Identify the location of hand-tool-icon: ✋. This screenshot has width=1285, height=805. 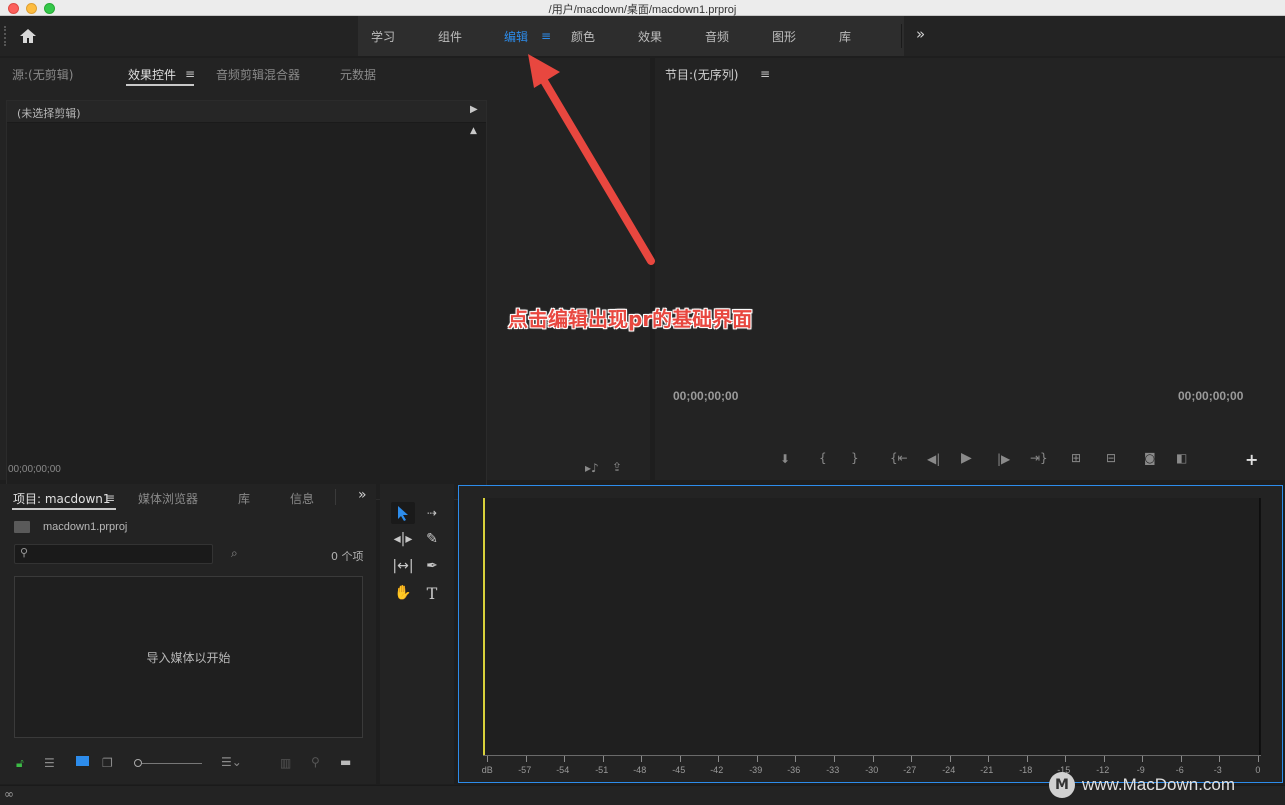
(403, 593).